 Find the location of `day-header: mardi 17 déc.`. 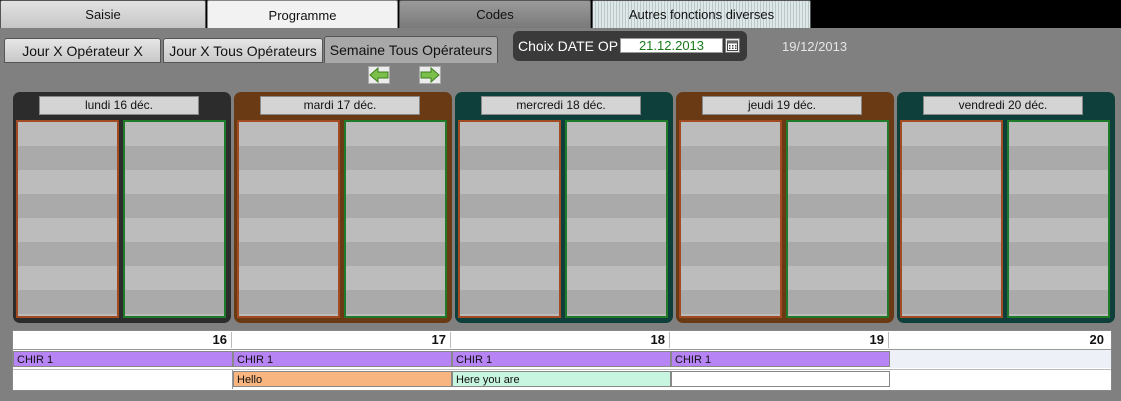

day-header: mardi 17 déc. is located at coordinates (340, 105).